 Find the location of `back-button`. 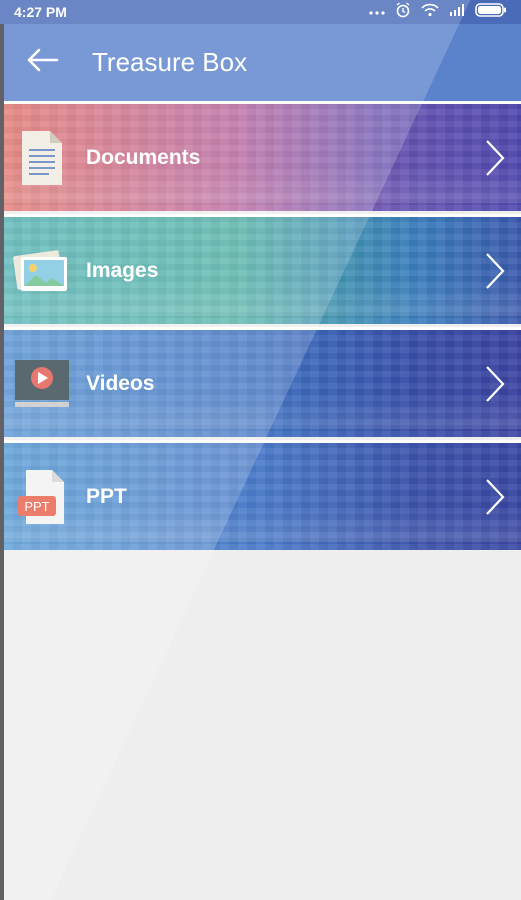

back-button is located at coordinates (42, 63).